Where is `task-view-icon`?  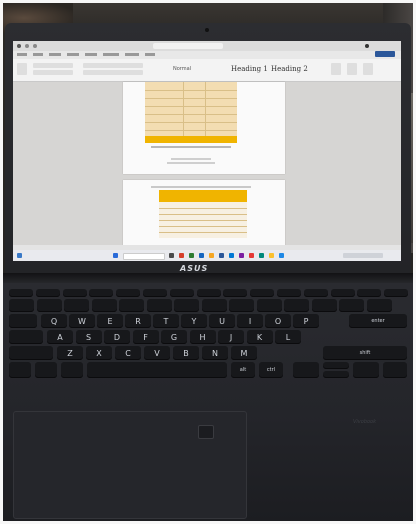
task-view-icon is located at coordinates (171, 255).